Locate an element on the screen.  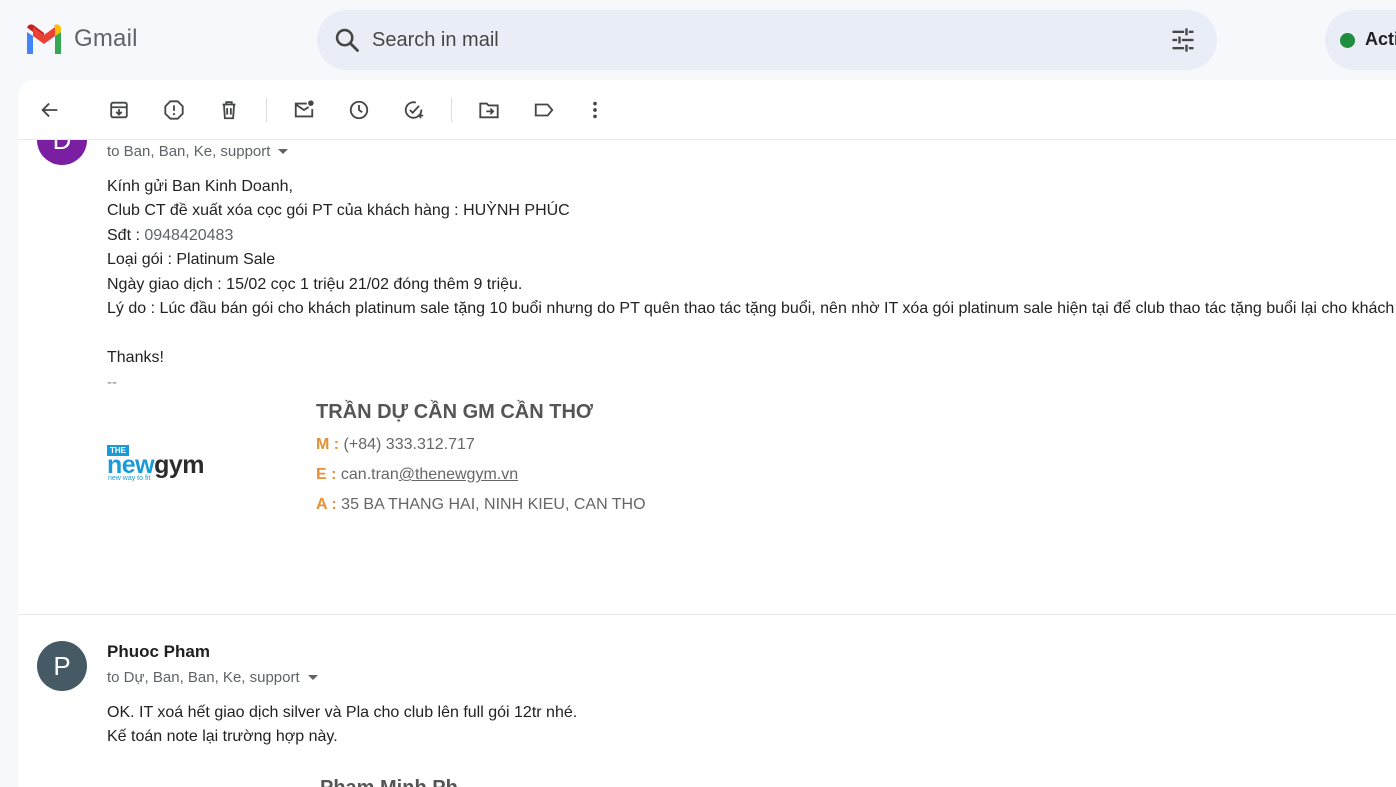
body-line: Thanks! is located at coordinates (135, 357).